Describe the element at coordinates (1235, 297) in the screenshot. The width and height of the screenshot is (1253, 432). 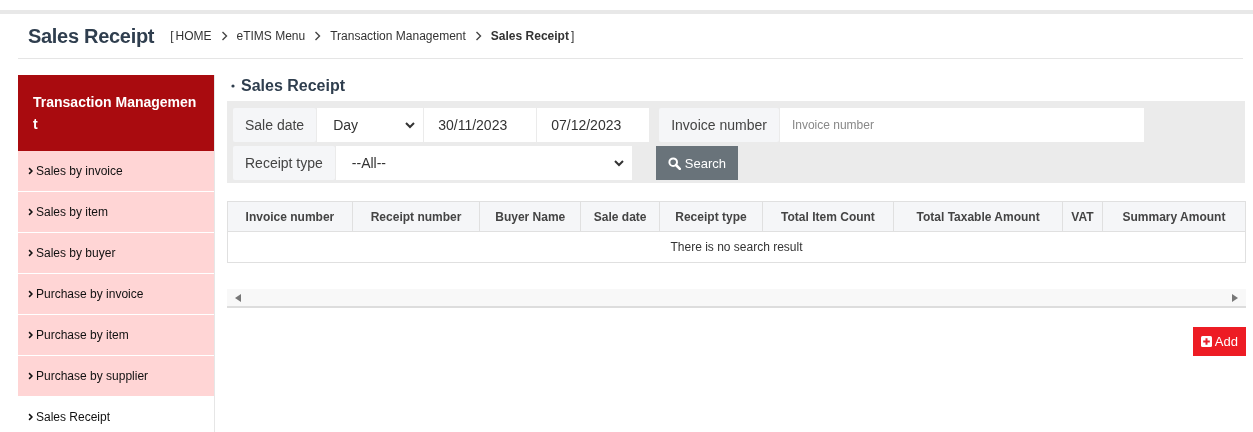
I see `scroll-right-icon` at that location.